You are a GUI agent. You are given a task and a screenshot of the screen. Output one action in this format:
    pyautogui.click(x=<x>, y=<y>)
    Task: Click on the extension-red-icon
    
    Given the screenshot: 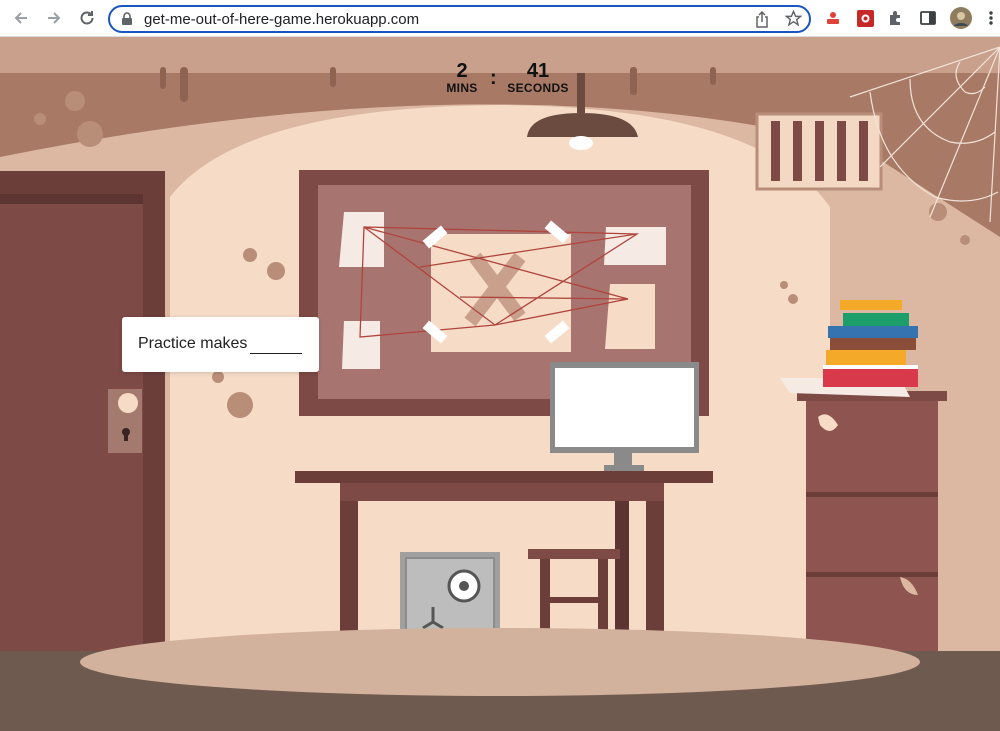 What is the action you would take?
    pyautogui.click(x=833, y=18)
    